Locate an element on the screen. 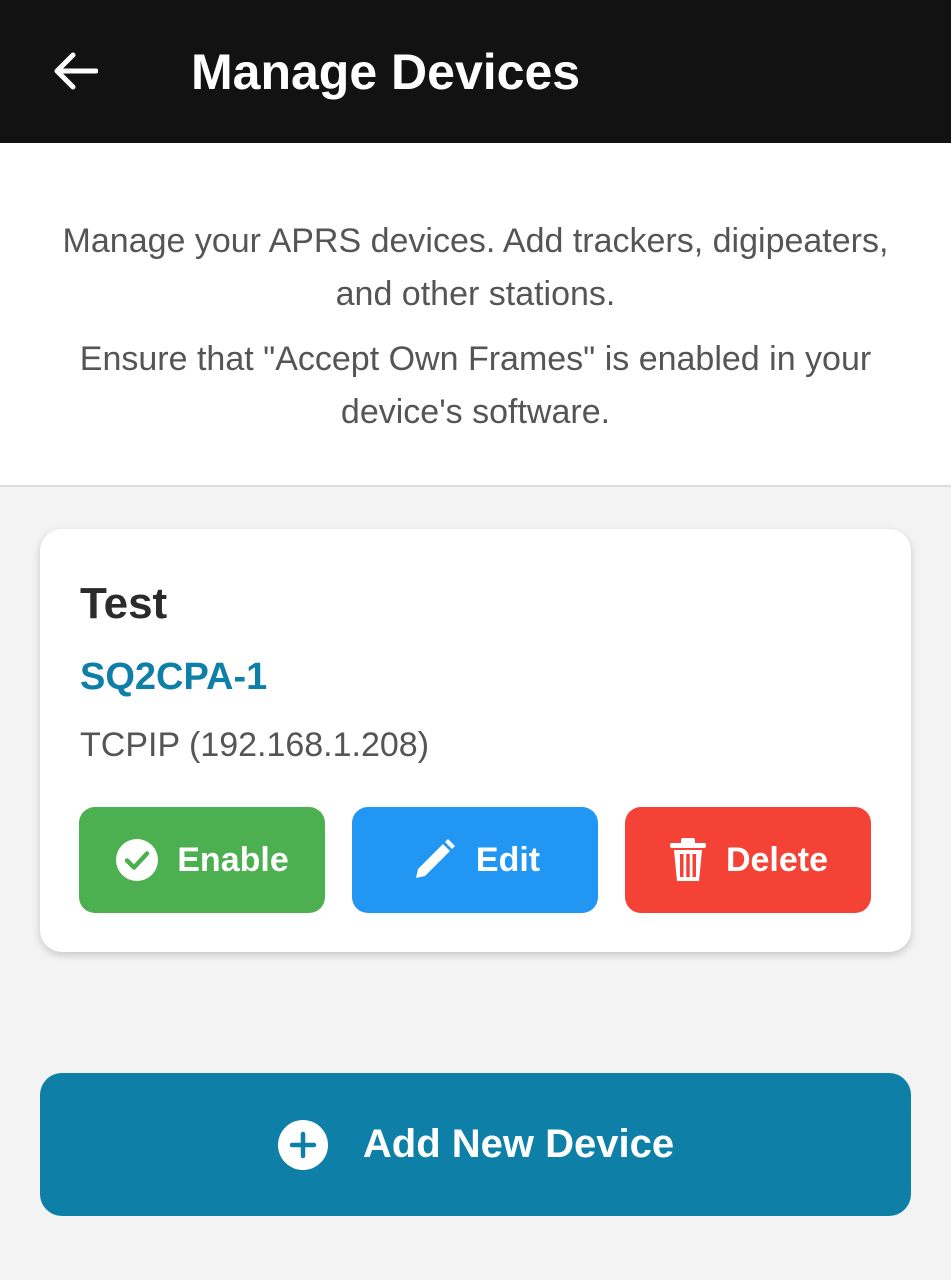  pencil-icon is located at coordinates (434, 860).